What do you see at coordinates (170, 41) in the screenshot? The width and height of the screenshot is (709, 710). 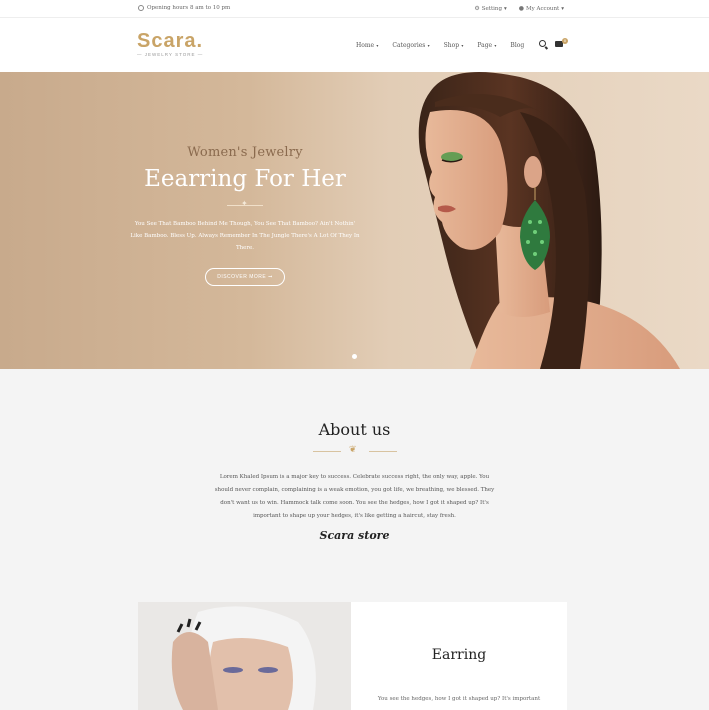 I see `logo-name: Scara.` at bounding box center [170, 41].